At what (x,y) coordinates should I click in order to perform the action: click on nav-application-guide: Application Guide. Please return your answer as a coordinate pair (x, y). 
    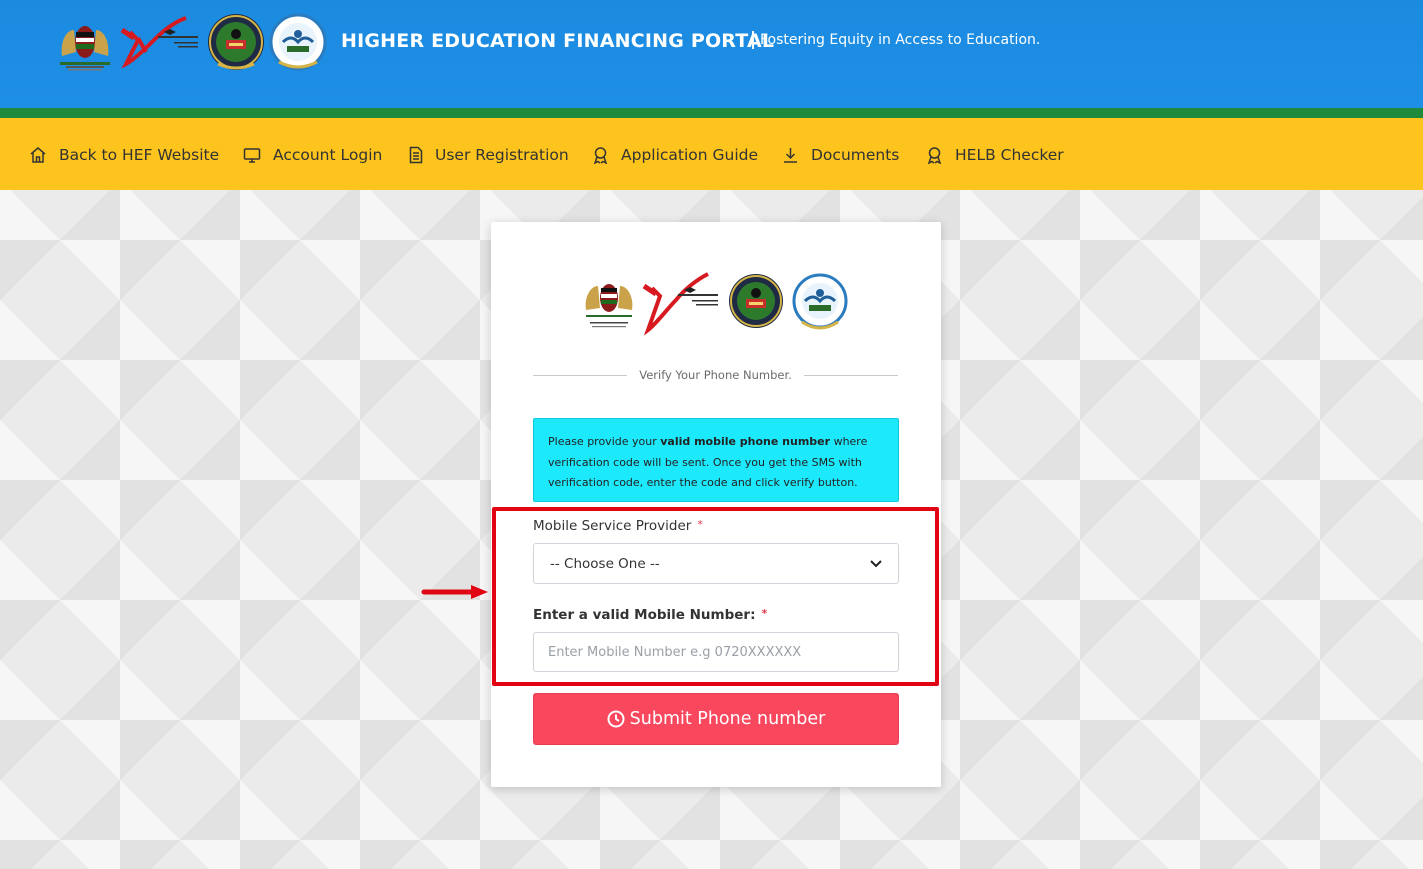
    Looking at the image, I should click on (675, 155).